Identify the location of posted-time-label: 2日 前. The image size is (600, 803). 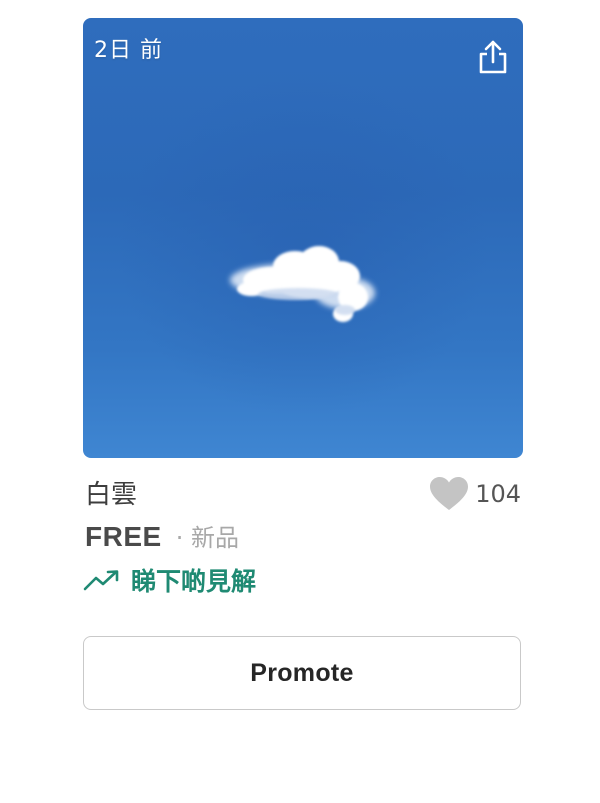
(128, 50).